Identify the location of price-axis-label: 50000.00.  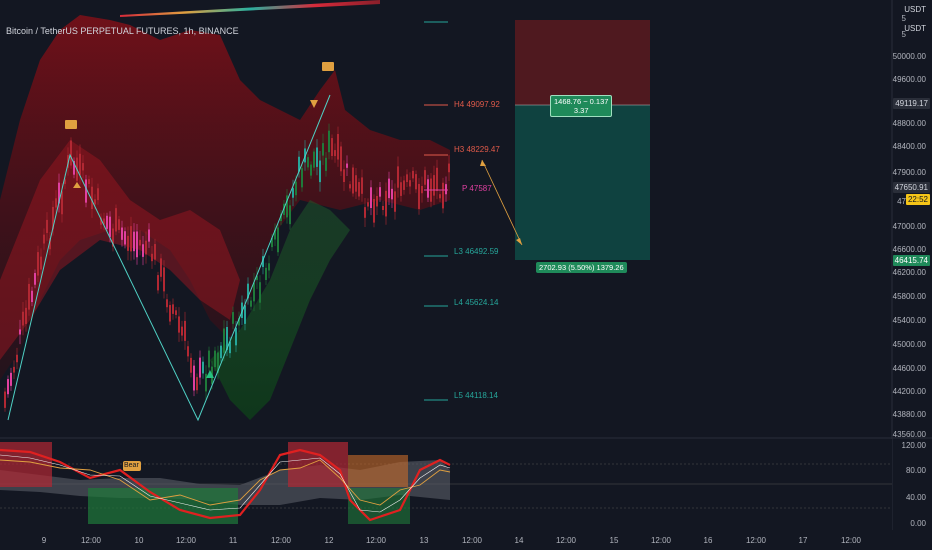
(909, 56).